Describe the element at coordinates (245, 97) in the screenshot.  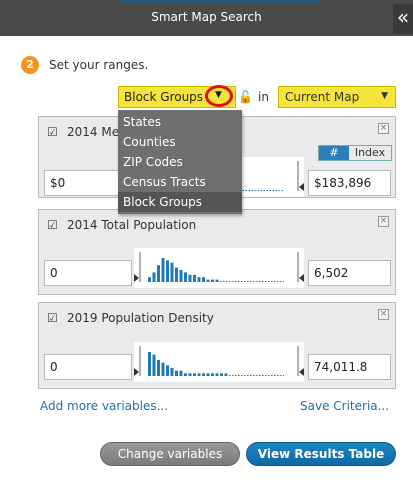
I see `unlock-icon: 🔓` at that location.